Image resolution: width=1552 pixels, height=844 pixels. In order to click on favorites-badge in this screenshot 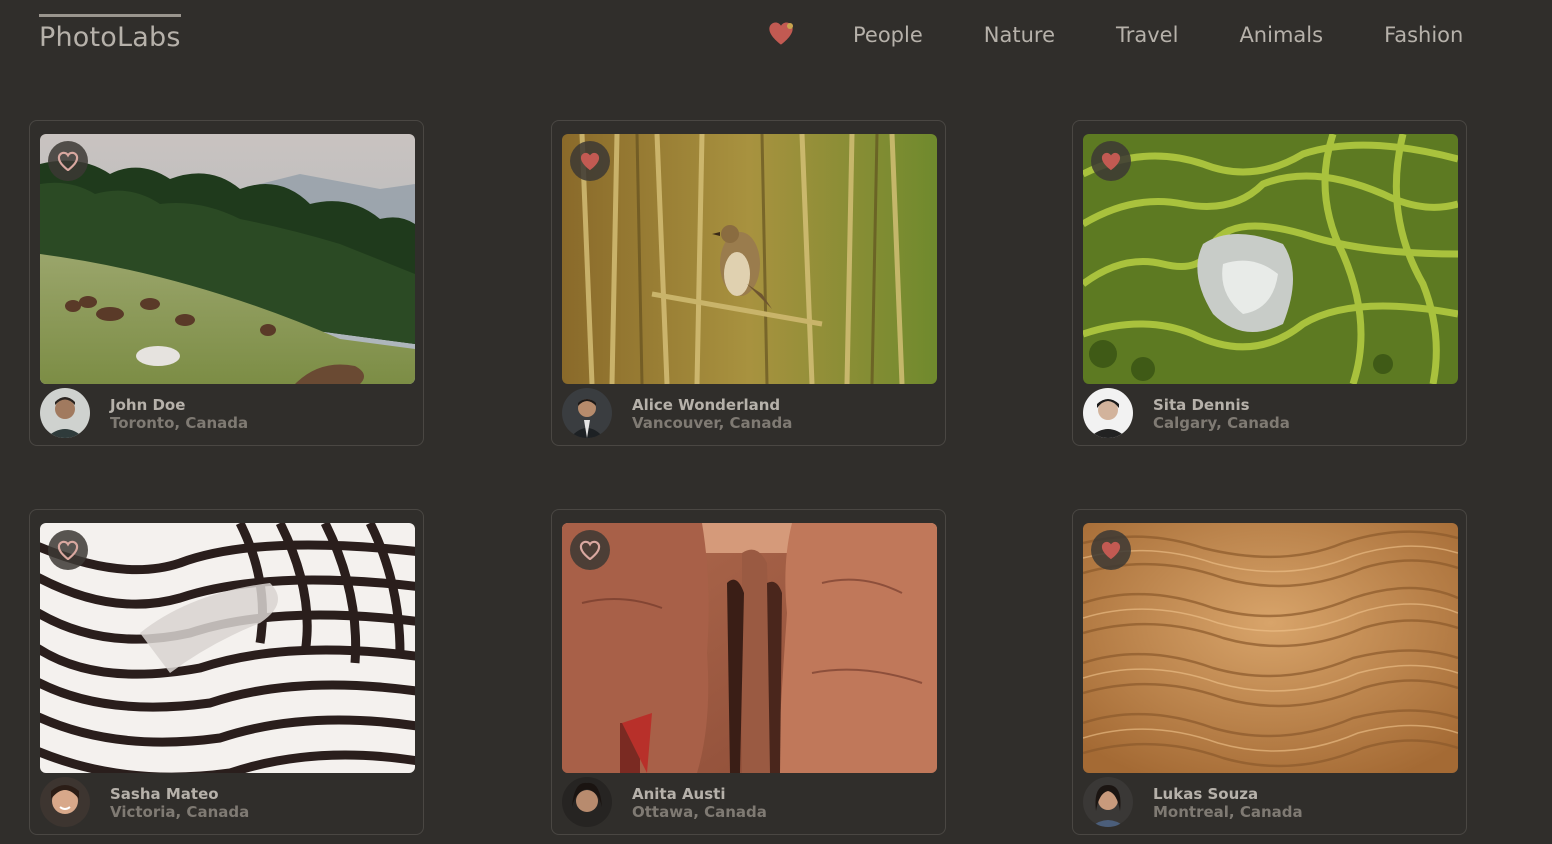, I will do `click(782, 35)`.